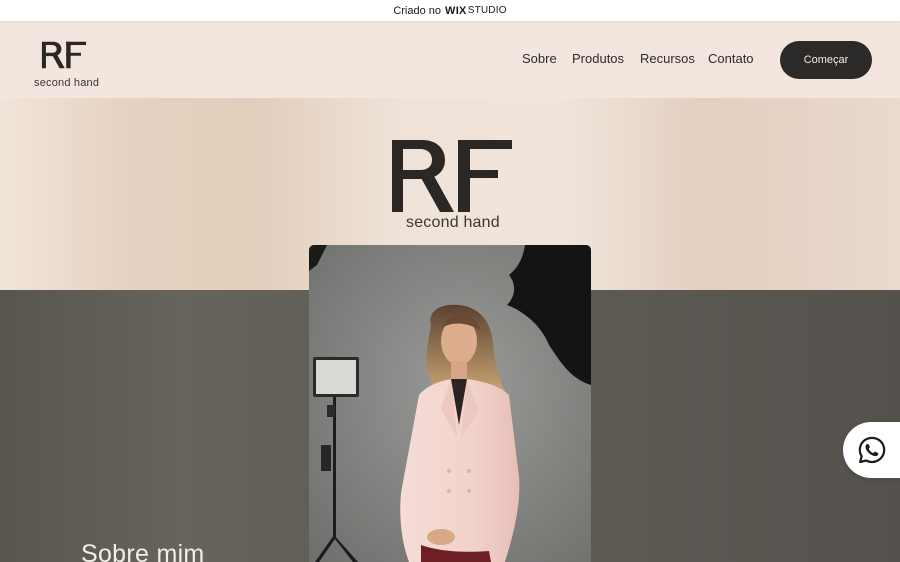 Image resolution: width=900 pixels, height=562 pixels. Describe the element at coordinates (64, 55) in the screenshot. I see `rf-monogram-icon` at that location.